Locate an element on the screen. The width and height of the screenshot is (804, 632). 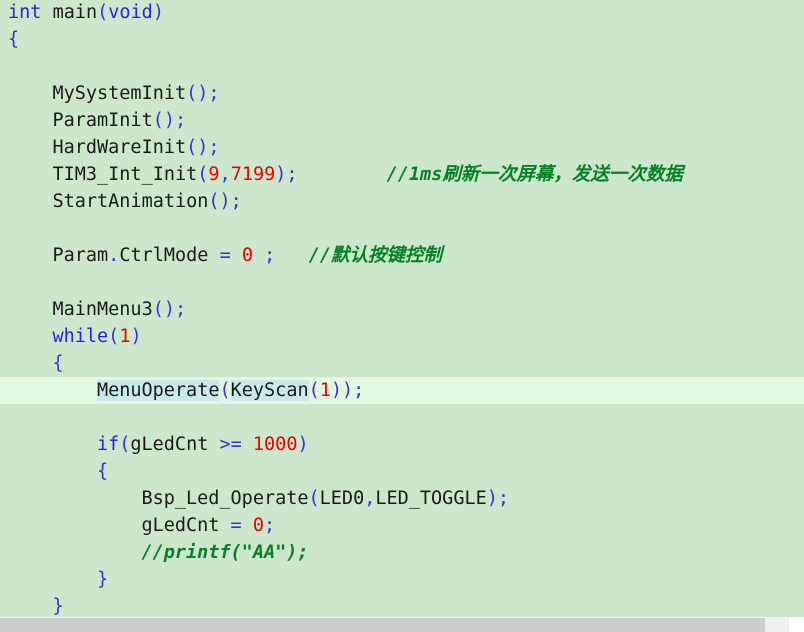
scrollbar-corner is located at coordinates (796, 624).